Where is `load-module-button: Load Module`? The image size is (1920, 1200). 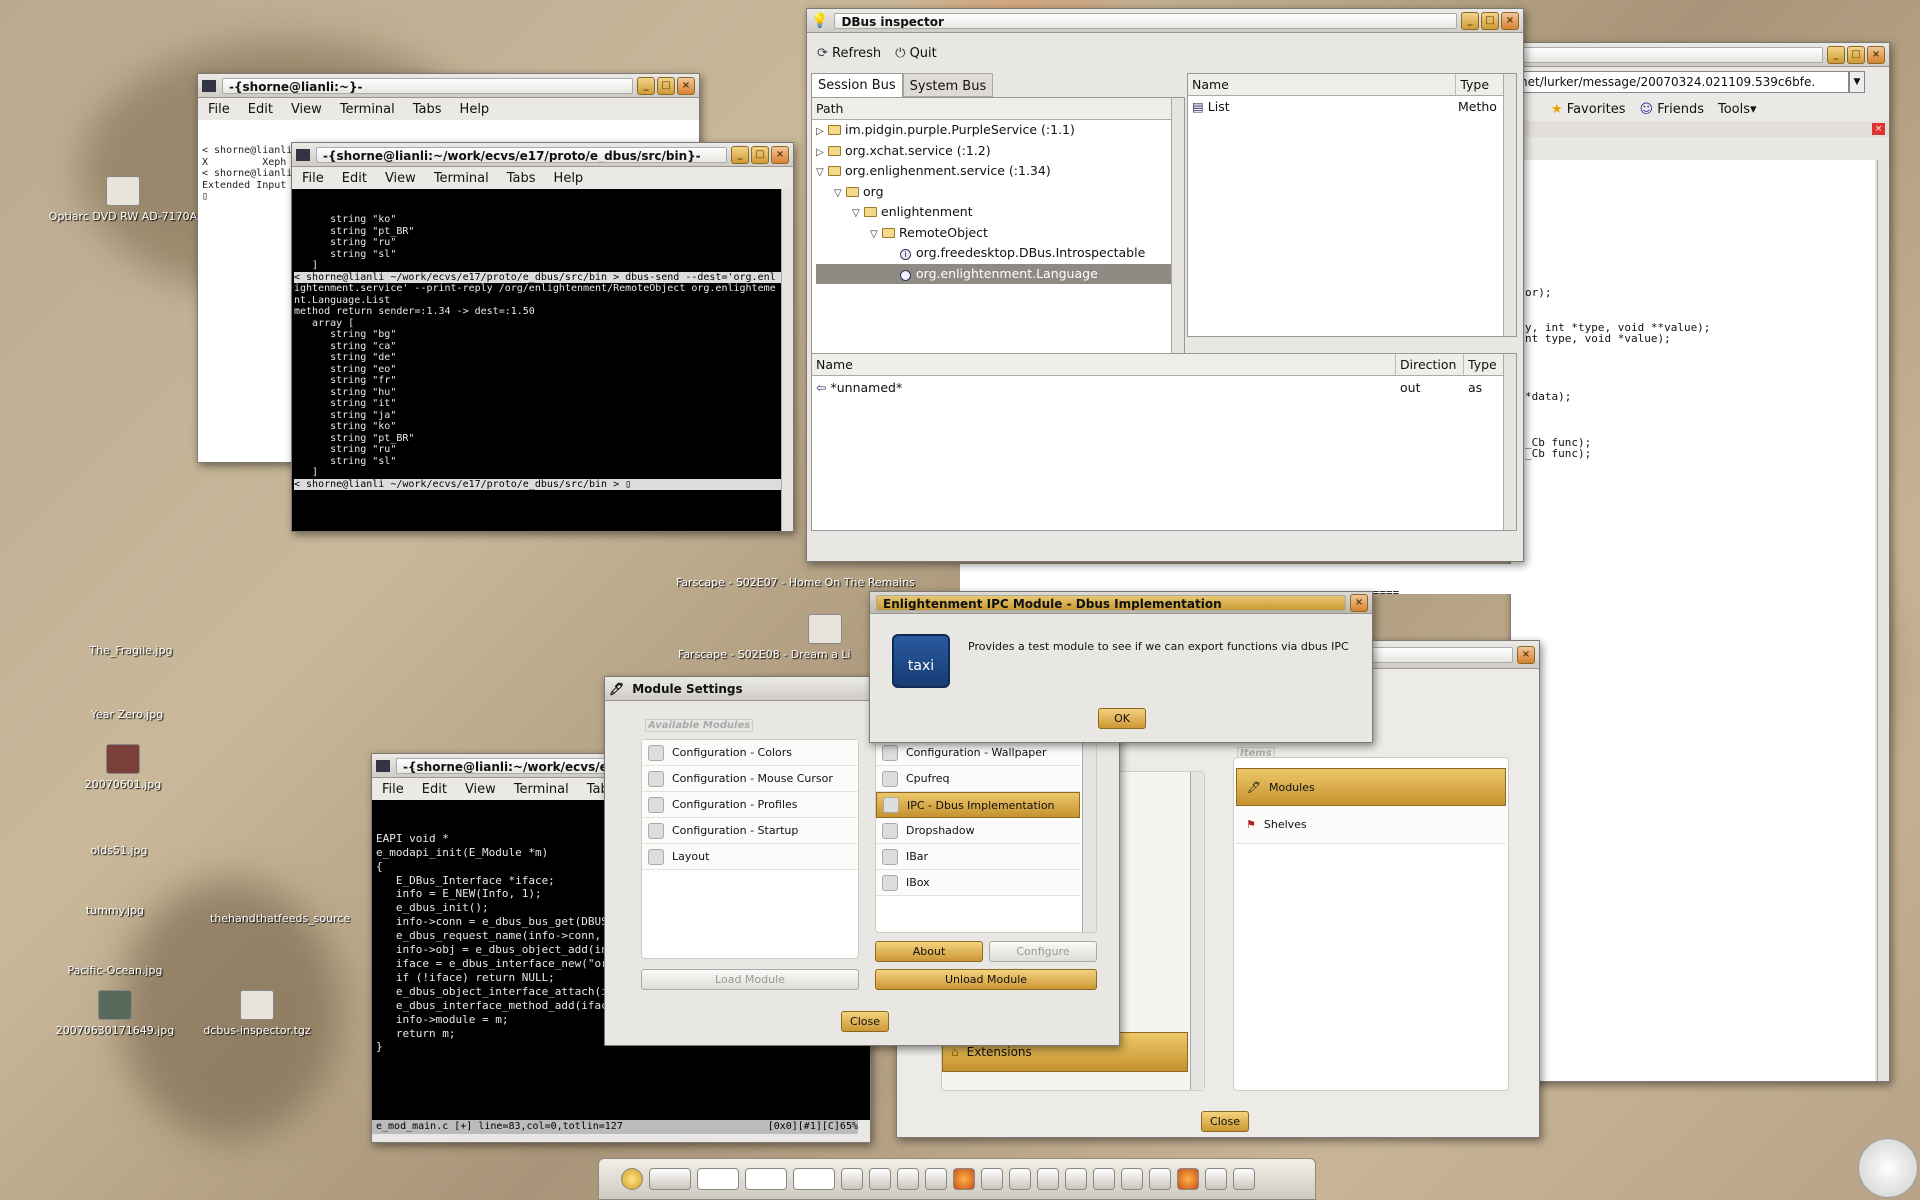 load-module-button: Load Module is located at coordinates (750, 979).